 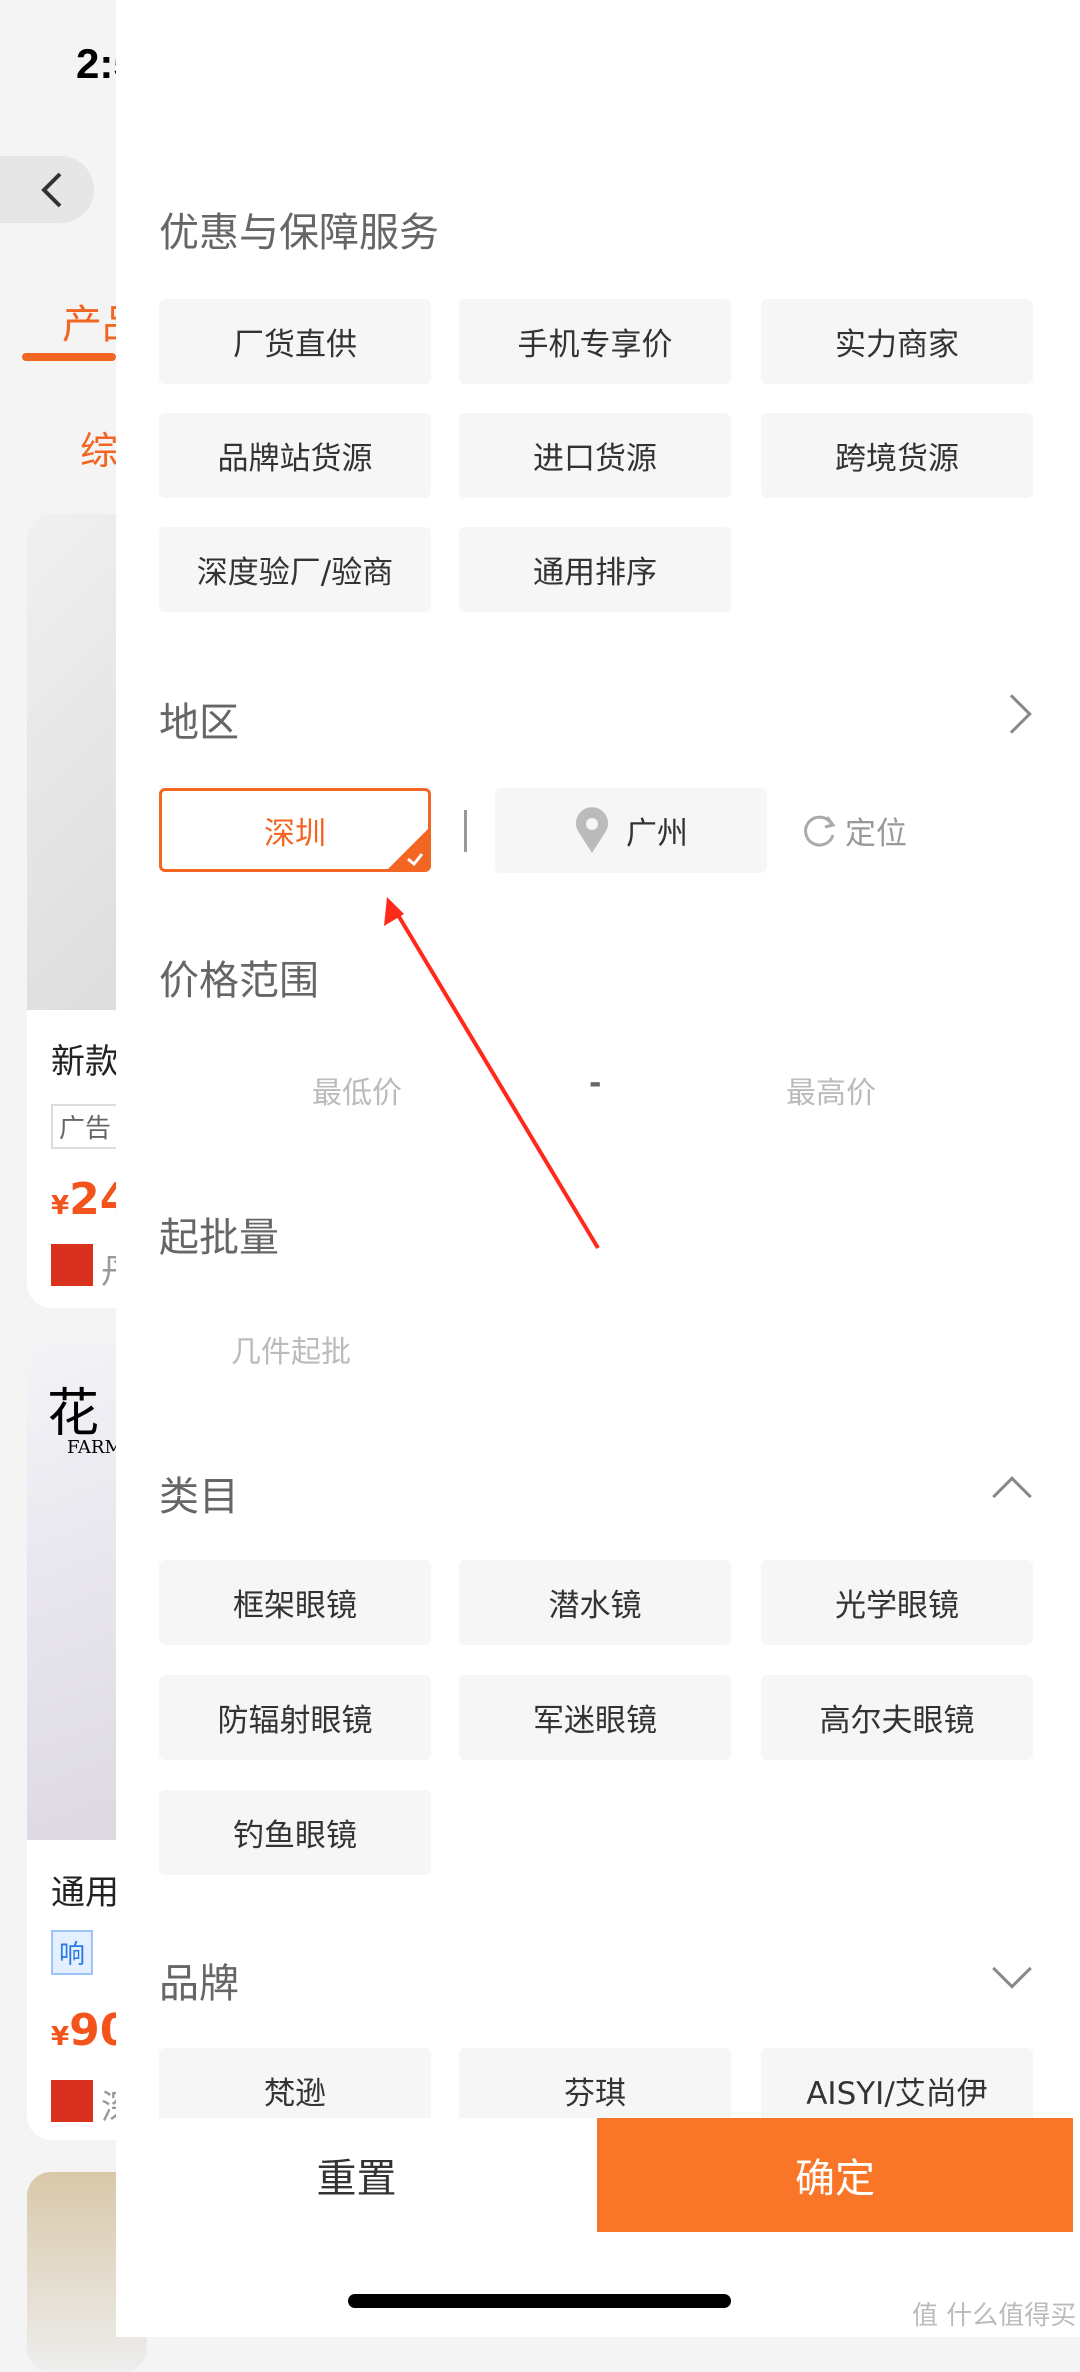 What do you see at coordinates (199, 1497) in the screenshot?
I see `section-title-category: 类目` at bounding box center [199, 1497].